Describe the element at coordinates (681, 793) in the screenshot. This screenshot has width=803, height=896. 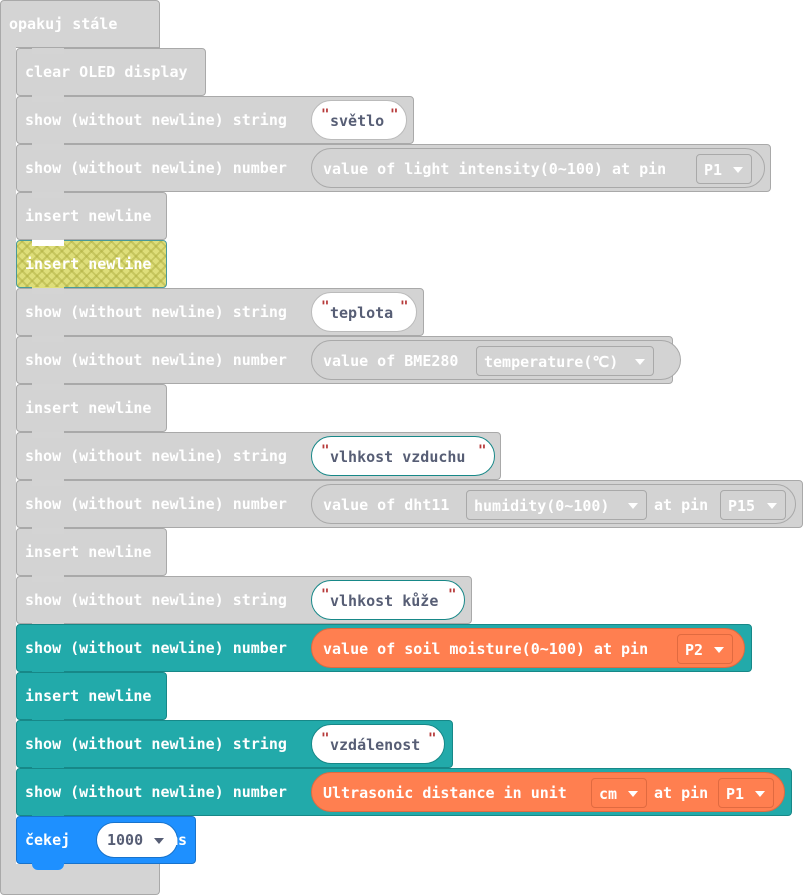
I see `ultrasonic-at-pin-label: at pin` at that location.